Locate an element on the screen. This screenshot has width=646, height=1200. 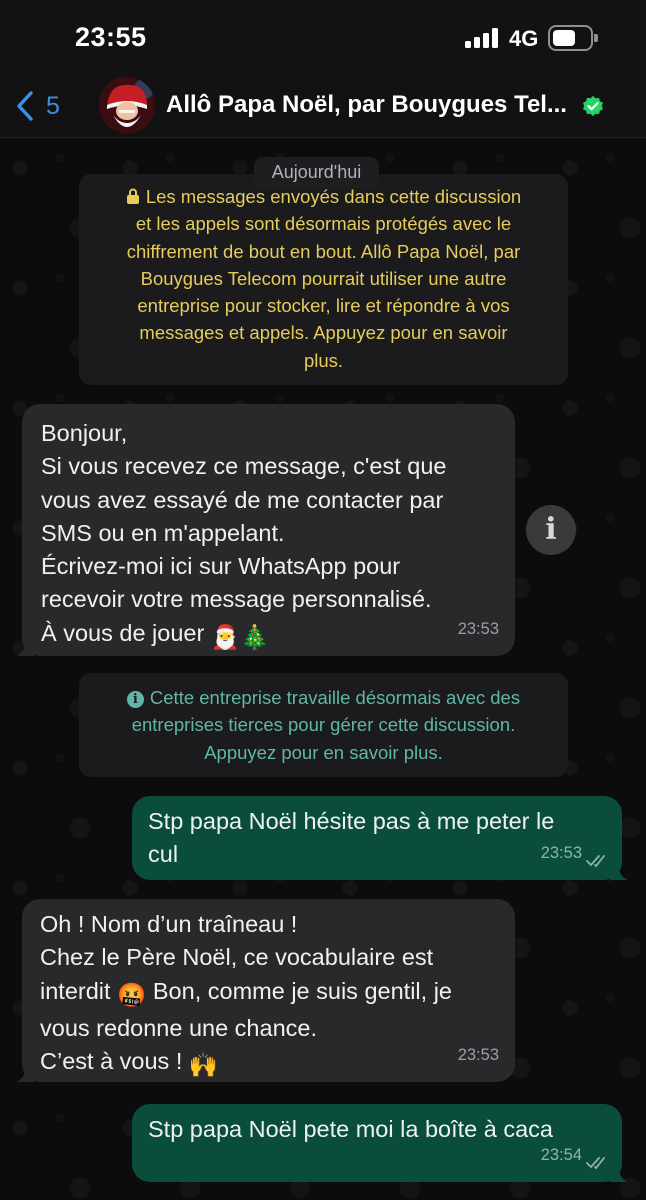
verified-badge-icon is located at coordinates (593, 106).